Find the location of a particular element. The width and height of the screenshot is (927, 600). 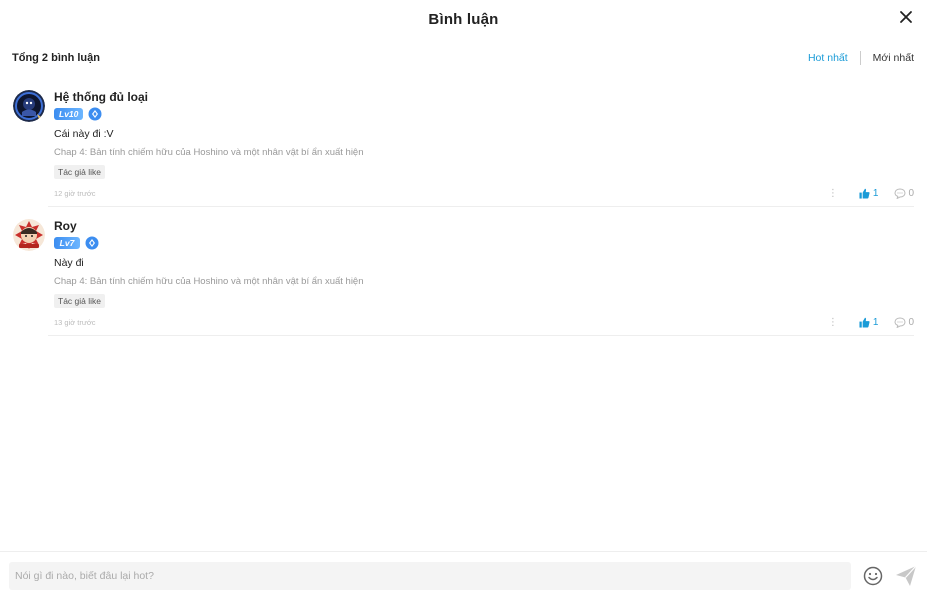

close-icon is located at coordinates (906, 17).